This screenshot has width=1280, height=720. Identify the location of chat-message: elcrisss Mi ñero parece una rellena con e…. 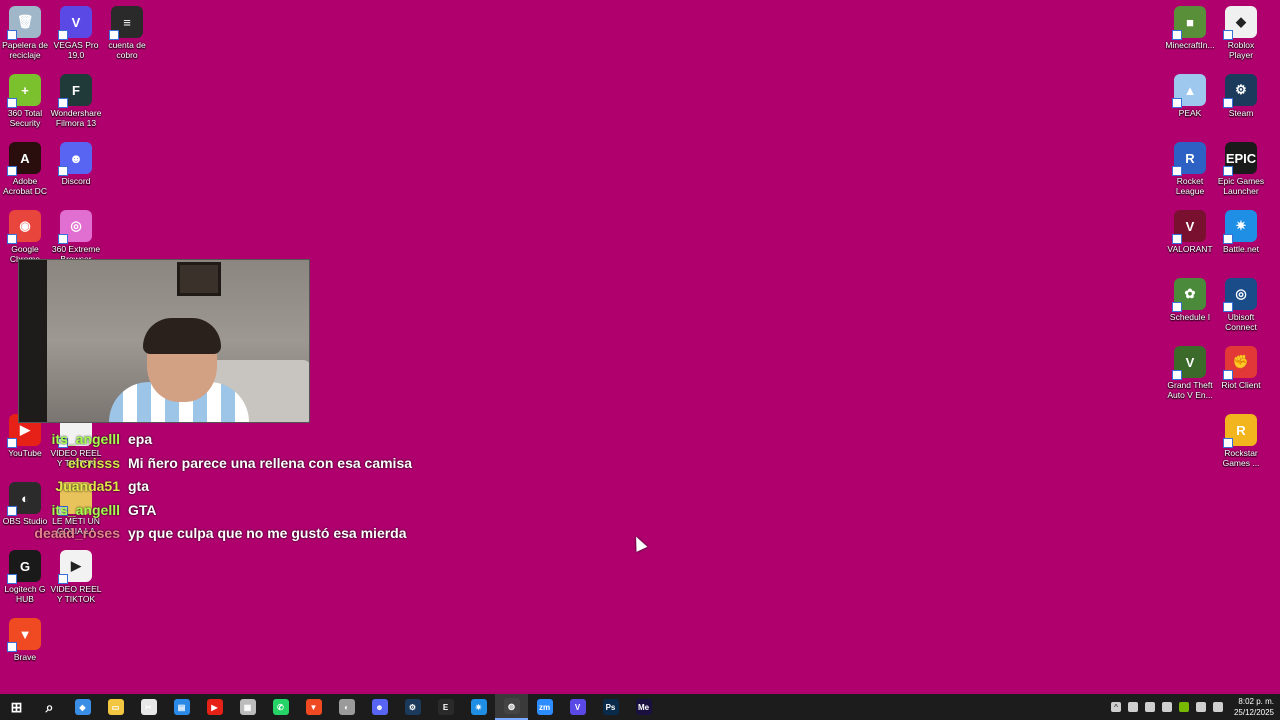
(260, 464).